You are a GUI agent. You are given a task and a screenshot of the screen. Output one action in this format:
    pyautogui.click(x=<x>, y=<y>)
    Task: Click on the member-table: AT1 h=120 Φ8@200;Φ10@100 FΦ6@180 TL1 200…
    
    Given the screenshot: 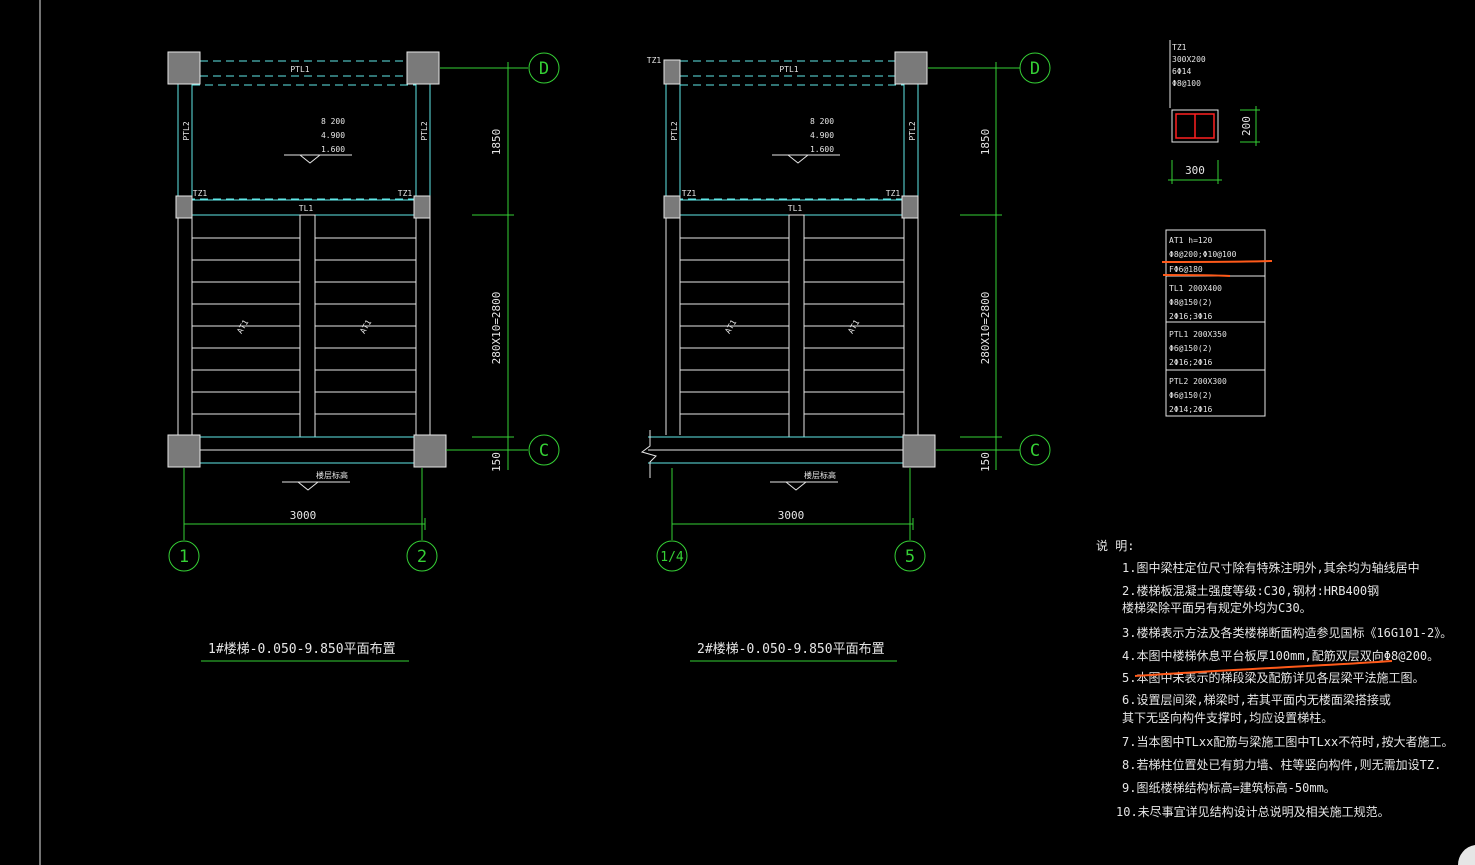 What is the action you would take?
    pyautogui.click(x=1217, y=323)
    